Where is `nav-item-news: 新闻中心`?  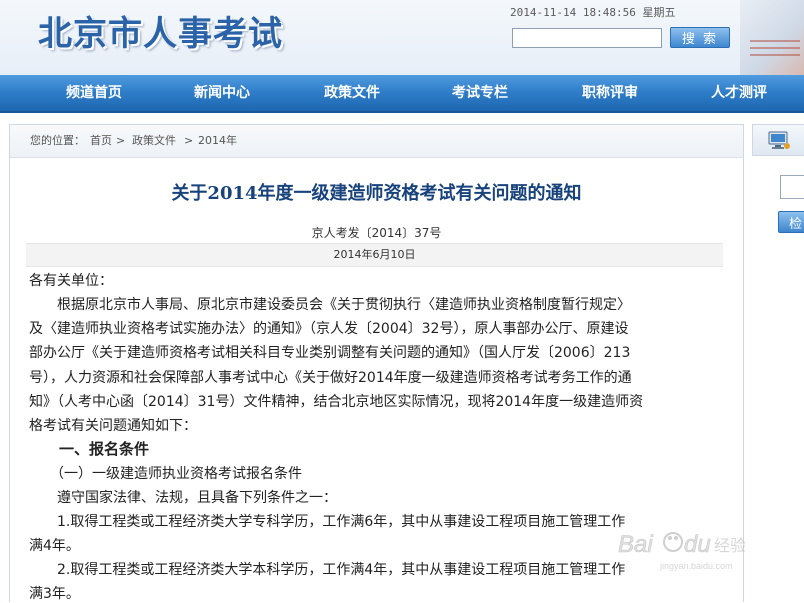 nav-item-news: 新闻中心 is located at coordinates (222, 93).